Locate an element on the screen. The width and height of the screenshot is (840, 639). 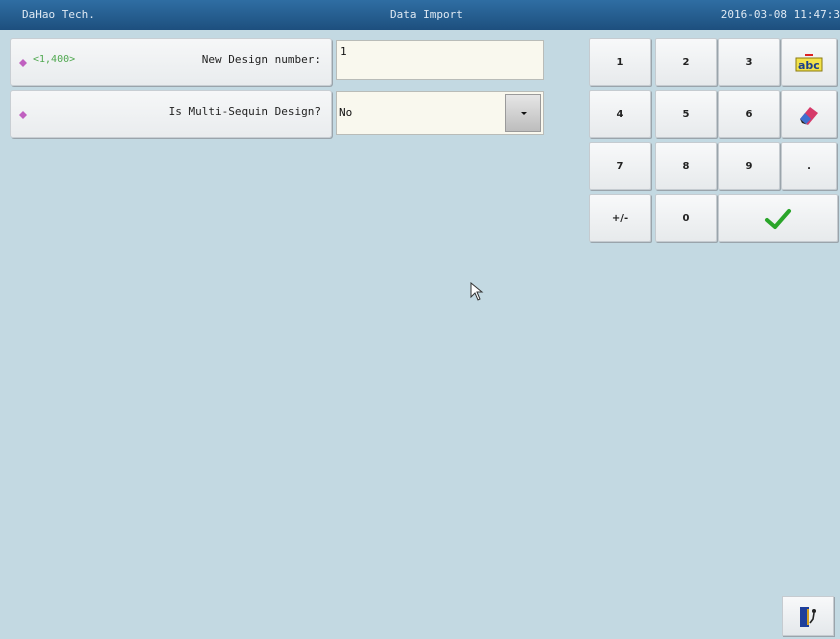
chevron-down-icon is located at coordinates (524, 113).